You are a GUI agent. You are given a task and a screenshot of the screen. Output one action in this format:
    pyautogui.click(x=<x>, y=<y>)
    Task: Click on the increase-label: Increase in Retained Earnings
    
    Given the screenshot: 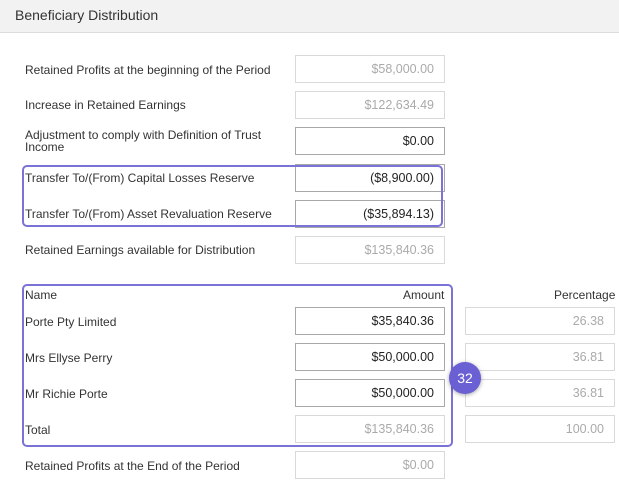 What is the action you would take?
    pyautogui.click(x=105, y=105)
    